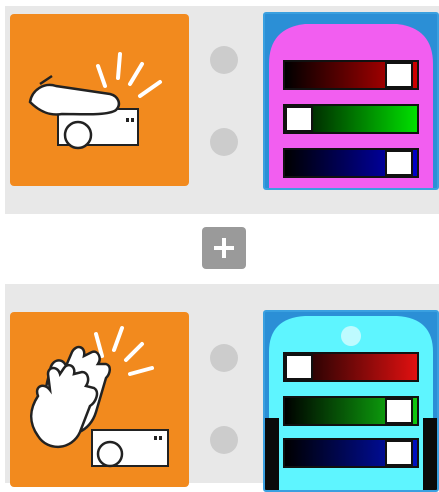  What do you see at coordinates (99, 397) in the screenshot?
I see `hands-clap-icon` at bounding box center [99, 397].